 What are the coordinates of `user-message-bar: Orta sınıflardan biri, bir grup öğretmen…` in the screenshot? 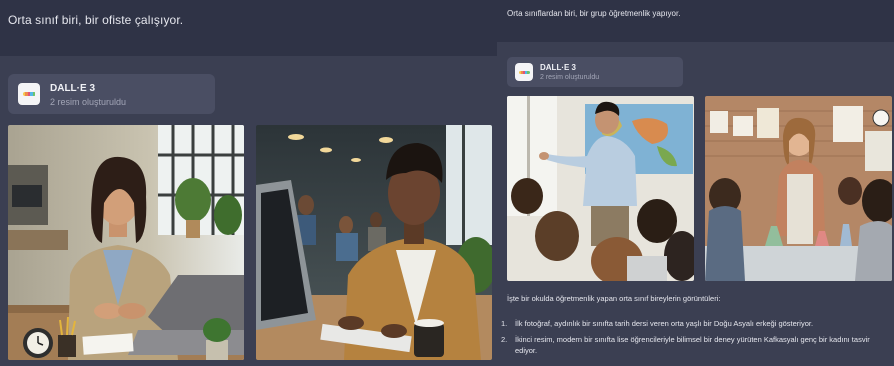 It's located at (695, 21).